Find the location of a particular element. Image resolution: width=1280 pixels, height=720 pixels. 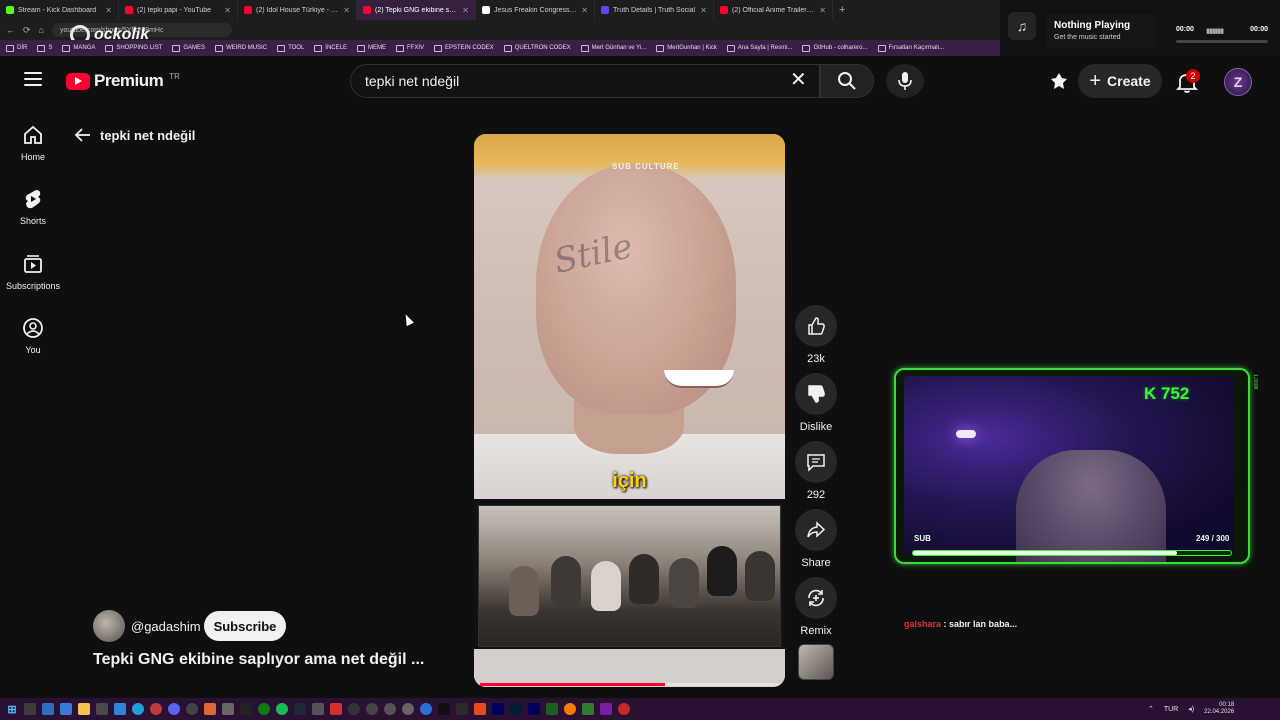

browser-tab: (2) Idol House Türkiye - YouTube ✕ is located at coordinates (297, 10).